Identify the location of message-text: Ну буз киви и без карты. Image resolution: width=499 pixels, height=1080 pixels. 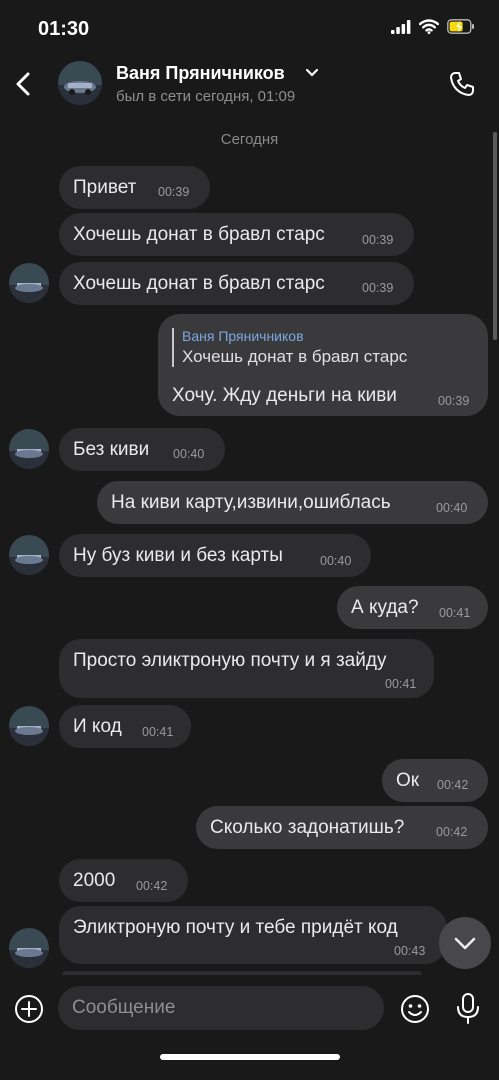
(178, 555).